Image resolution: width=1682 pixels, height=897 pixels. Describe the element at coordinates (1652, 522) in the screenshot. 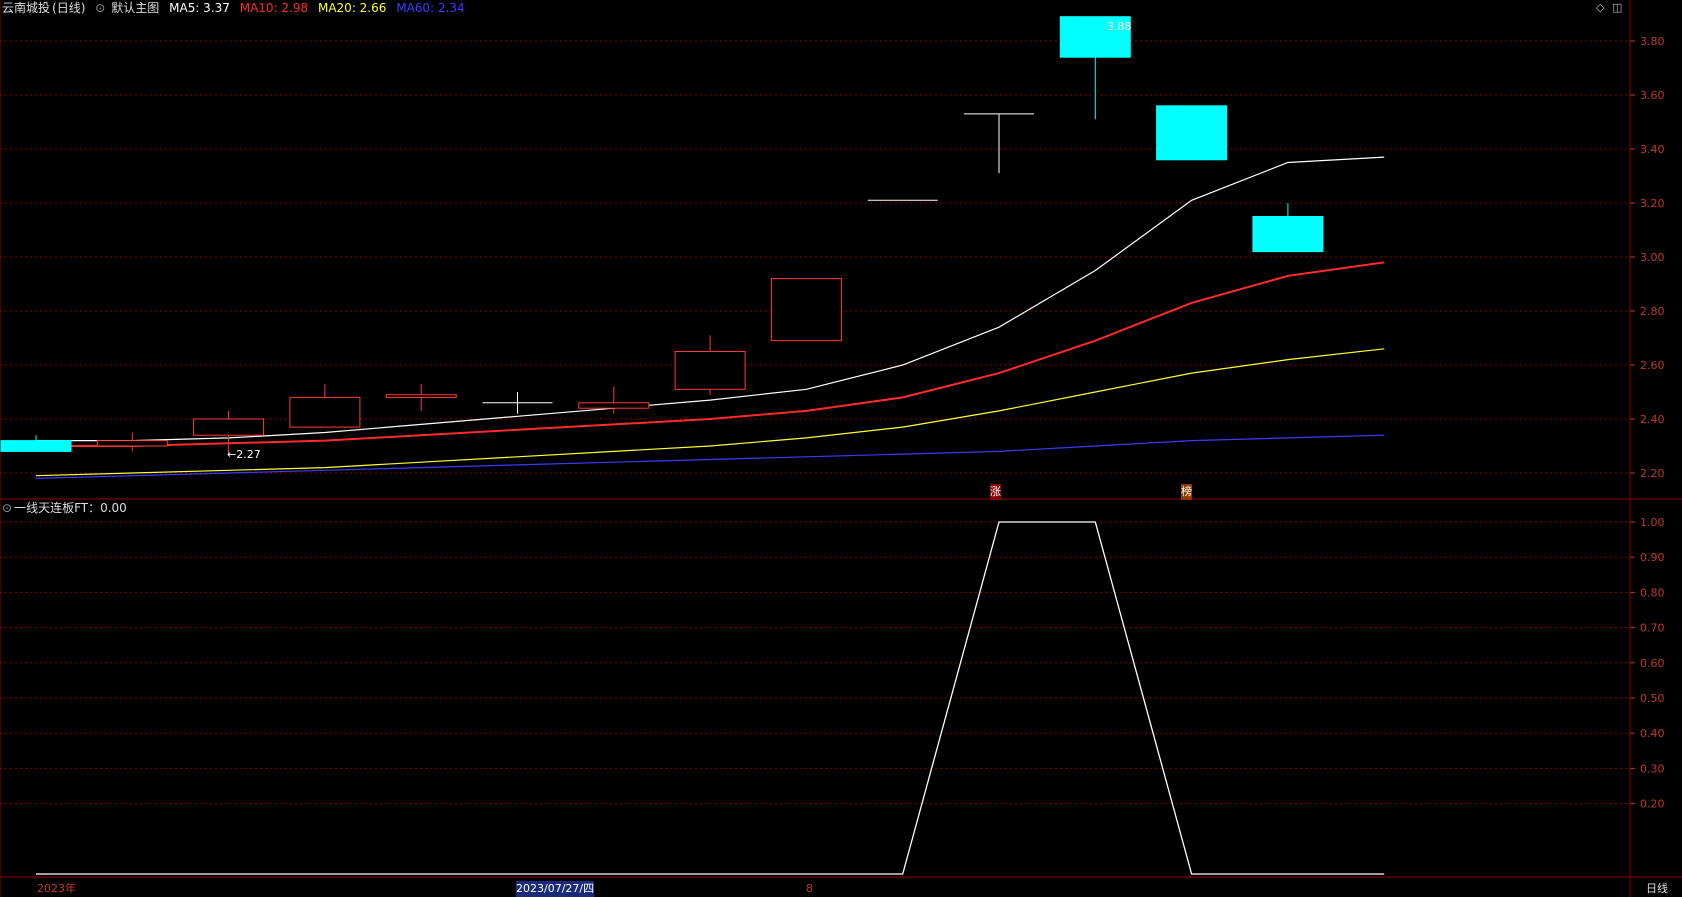

I see `sub-tick-label: 1.00` at that location.